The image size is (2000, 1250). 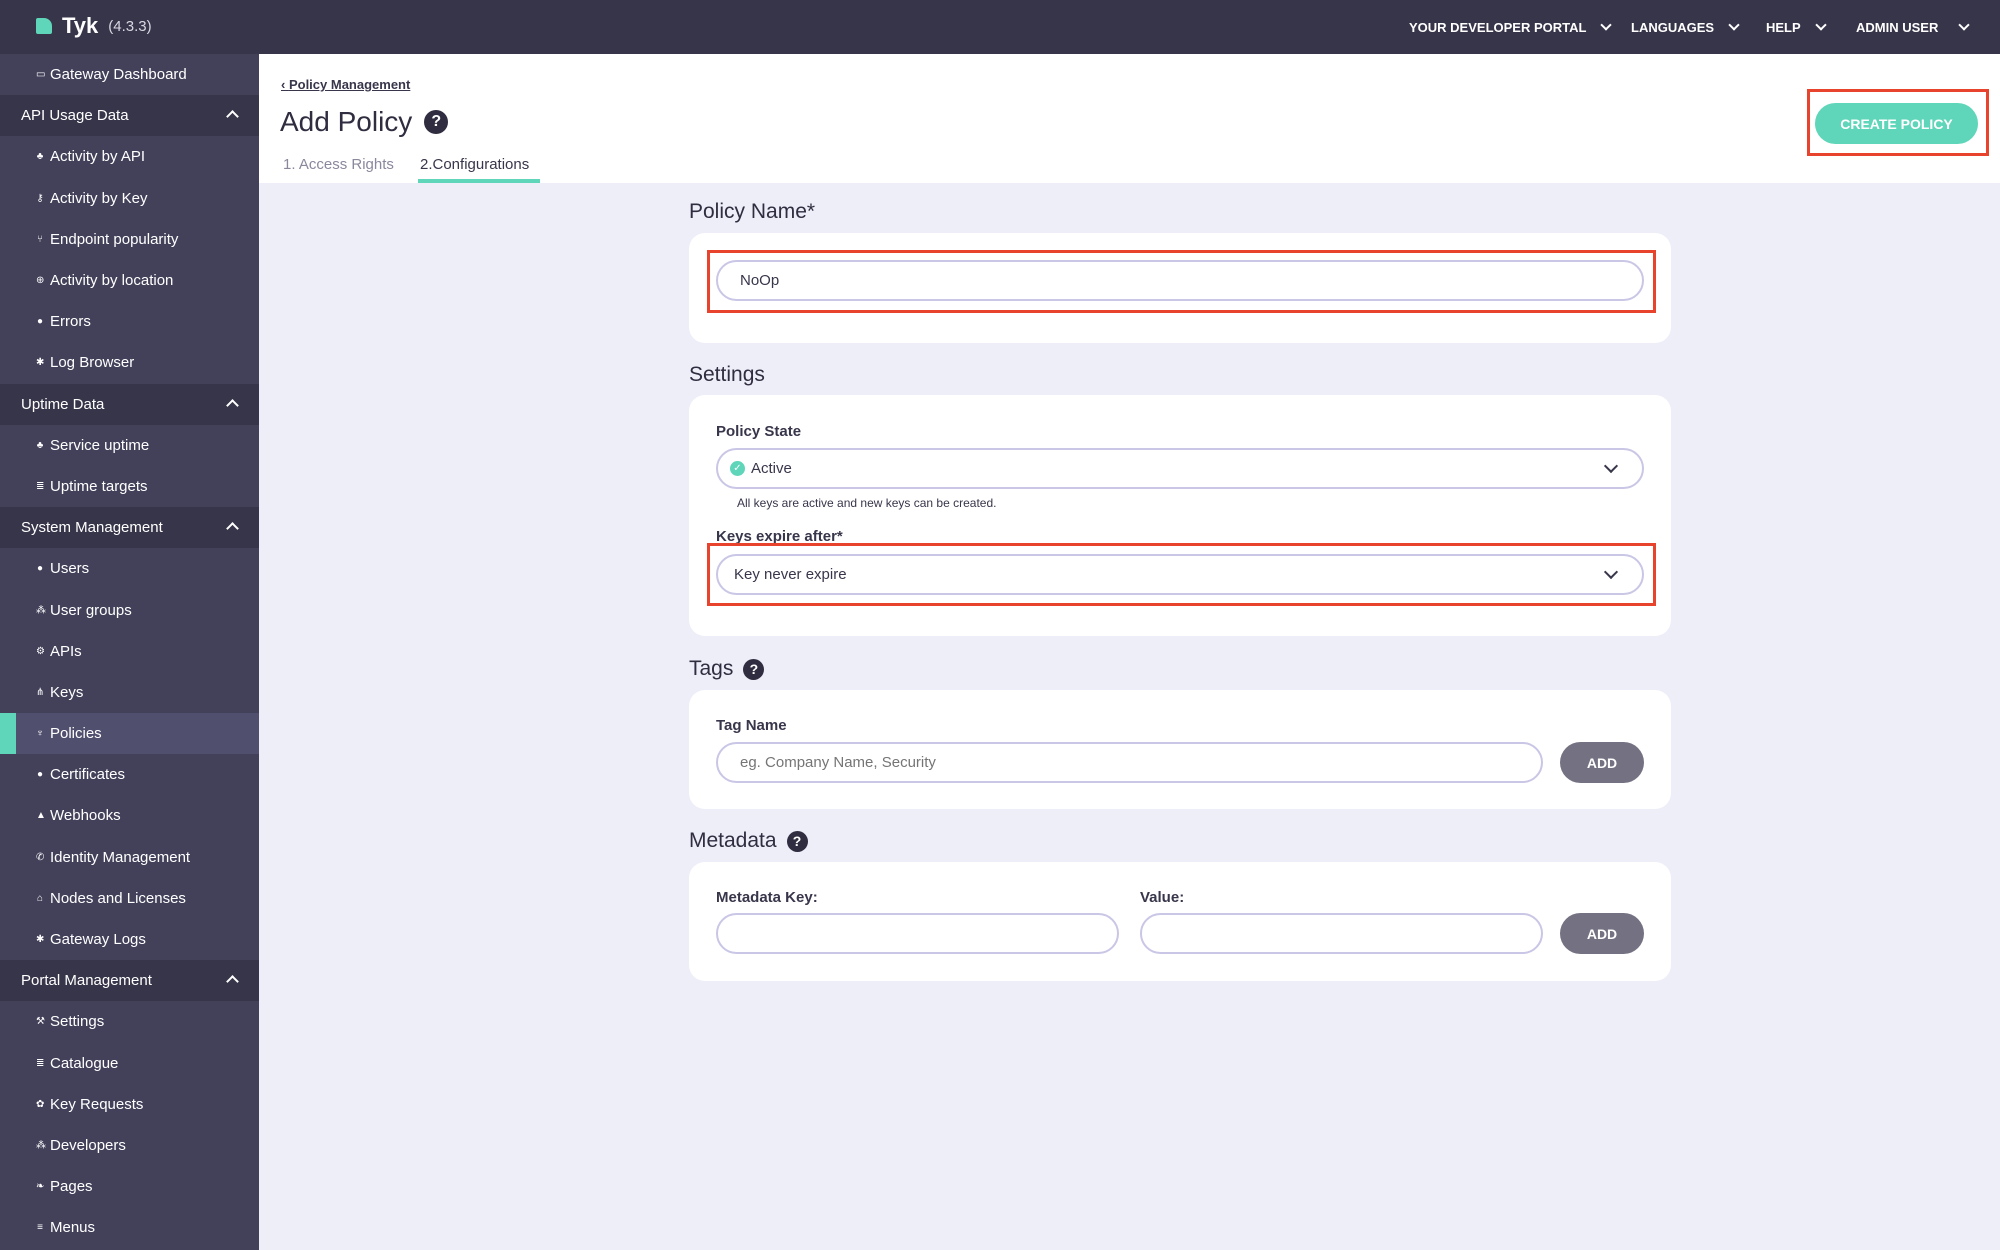 I want to click on sidebar-item-log-browser: ✱ Log Browser, so click(x=129, y=362).